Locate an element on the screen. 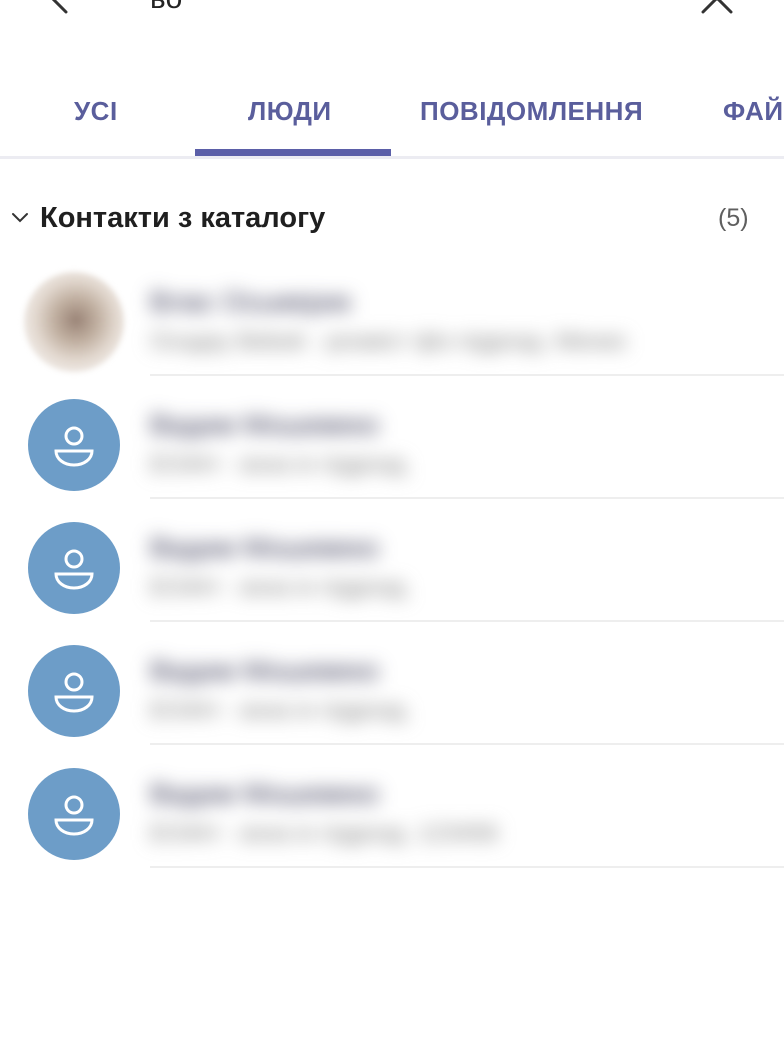 Image resolution: width=784 pixels, height=1064 pixels. directory-contacts-header: Контакти з каталогу (5) is located at coordinates (392, 220).